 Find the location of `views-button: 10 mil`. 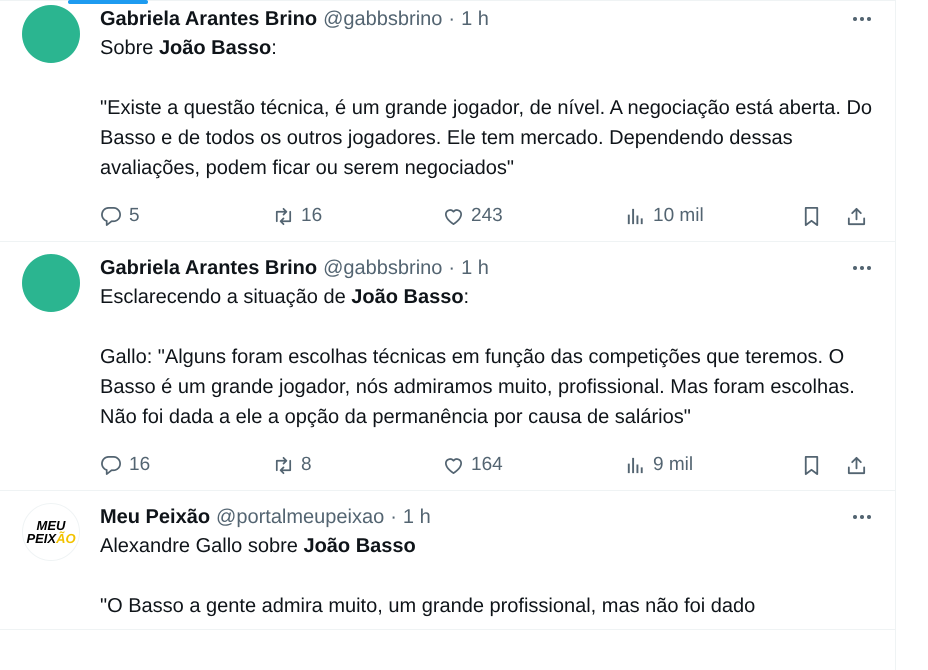

views-button: 10 mil is located at coordinates (664, 216).